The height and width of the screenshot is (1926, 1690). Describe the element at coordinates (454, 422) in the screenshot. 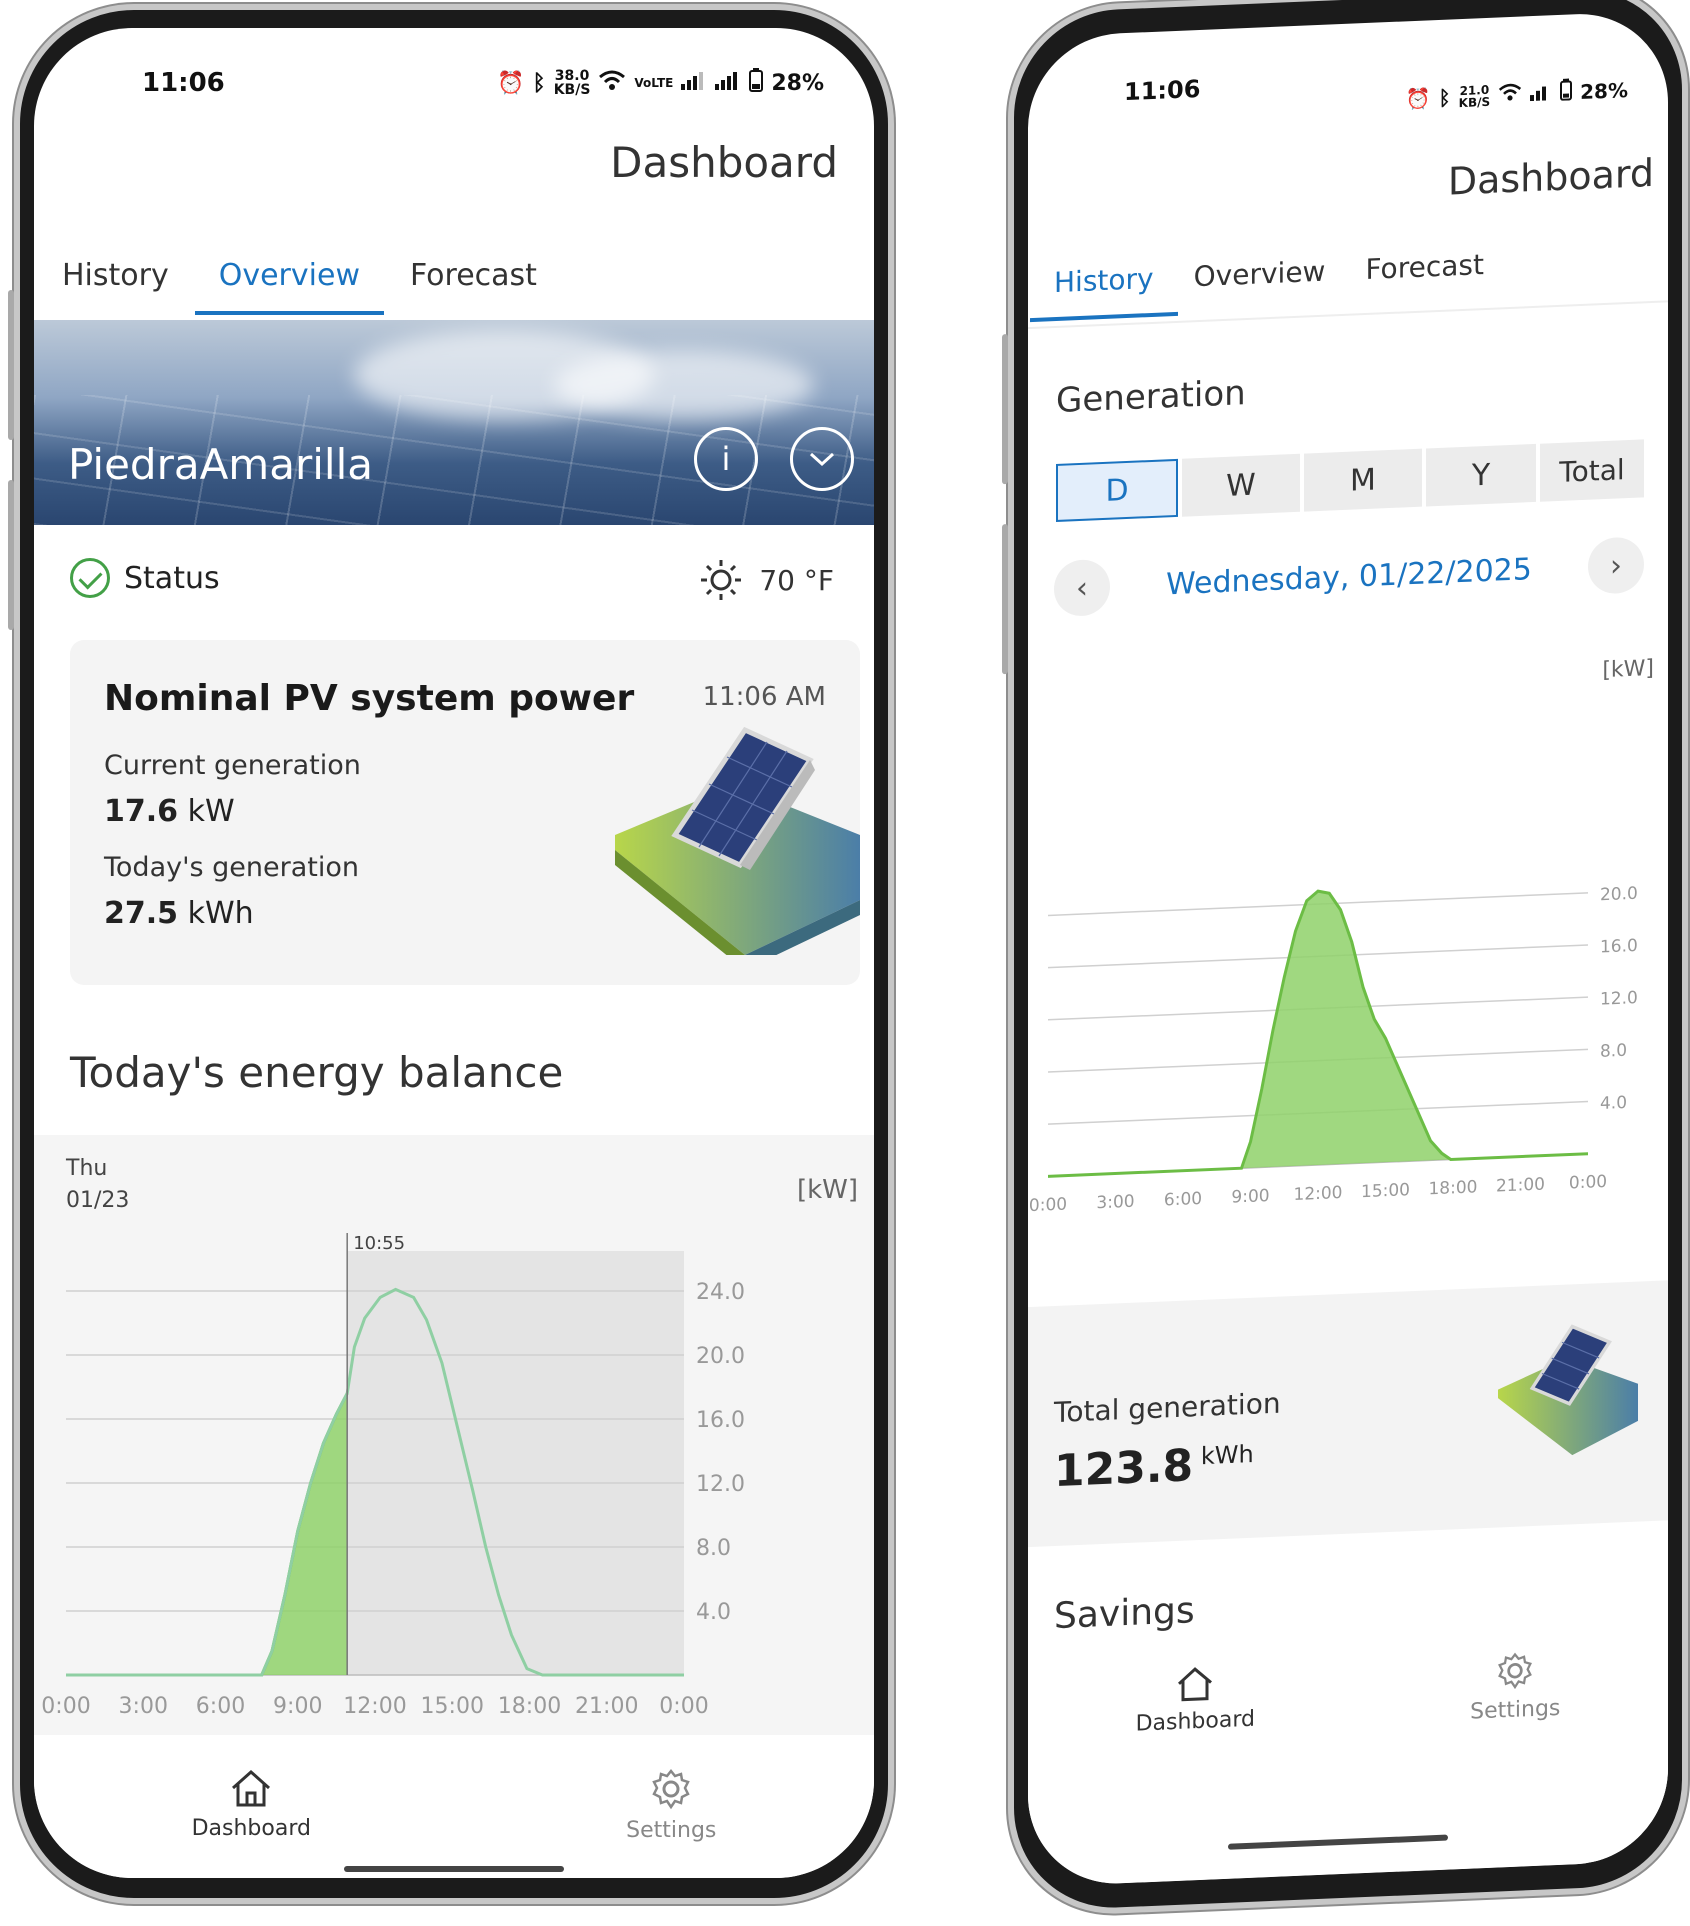

I see `plant-banner: PiedraAmarilla i` at that location.